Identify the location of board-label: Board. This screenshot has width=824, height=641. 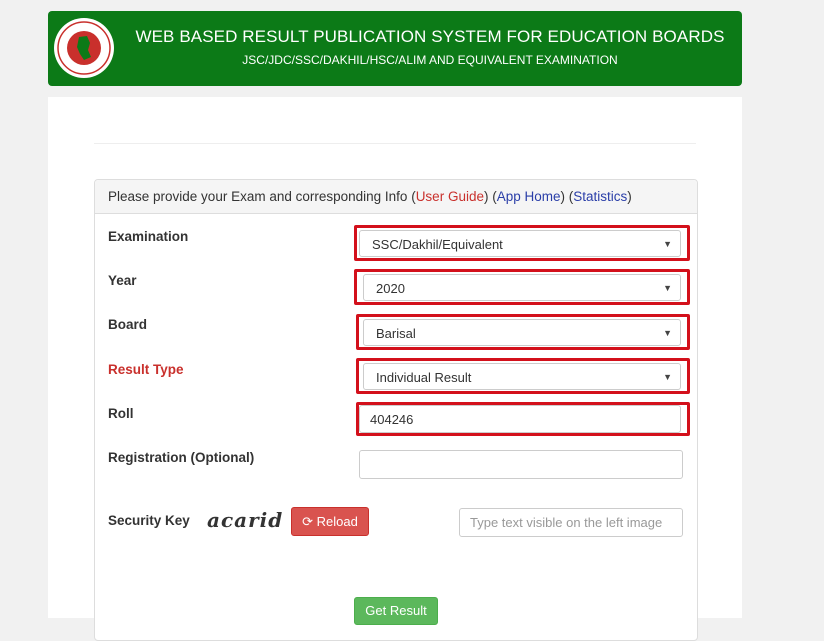
(128, 324).